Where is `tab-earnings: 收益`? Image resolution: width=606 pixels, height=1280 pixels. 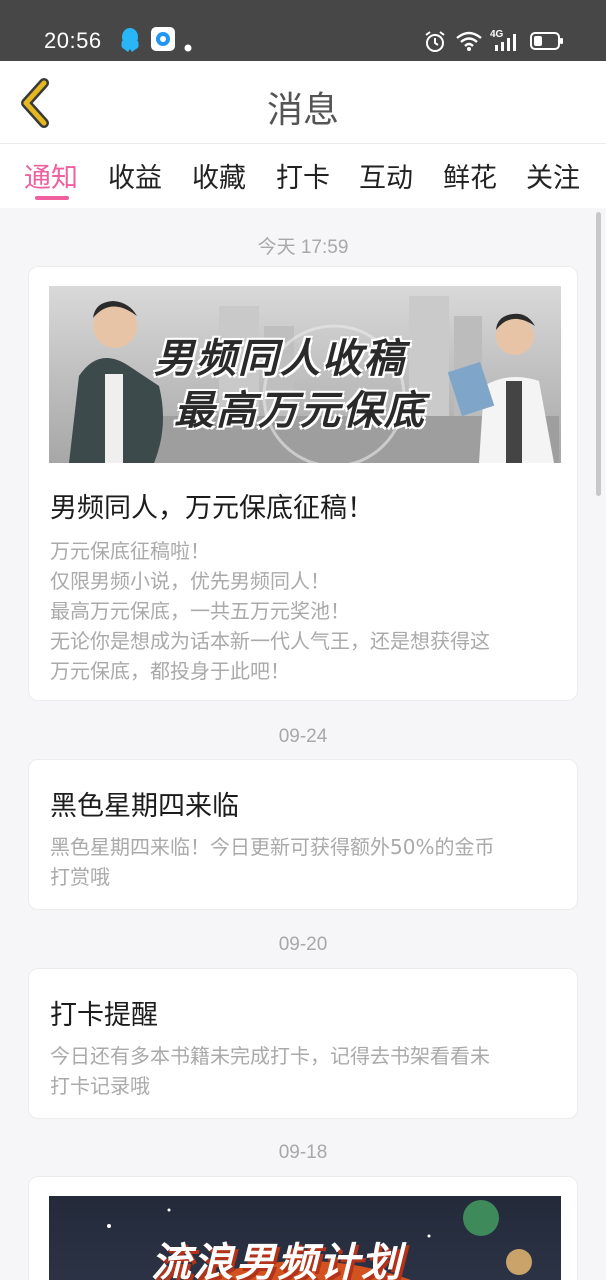
tab-earnings: 收益 is located at coordinates (135, 175).